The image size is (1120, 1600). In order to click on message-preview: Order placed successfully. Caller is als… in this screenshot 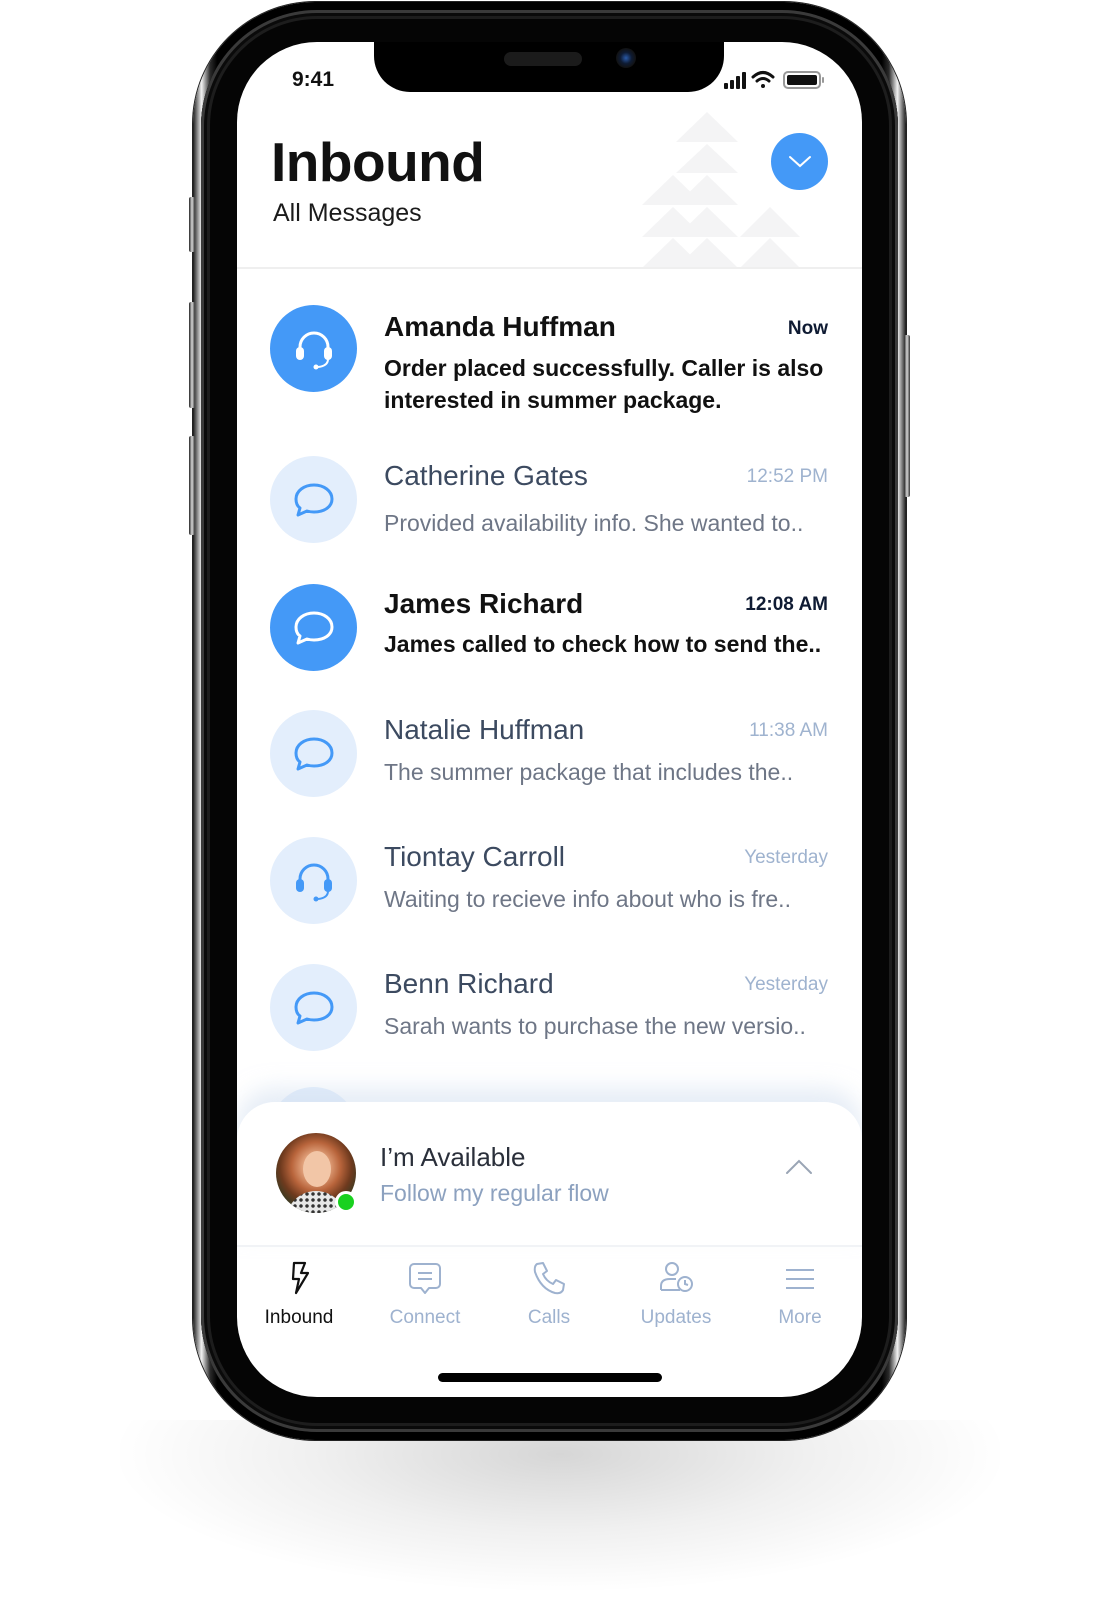, I will do `click(604, 384)`.